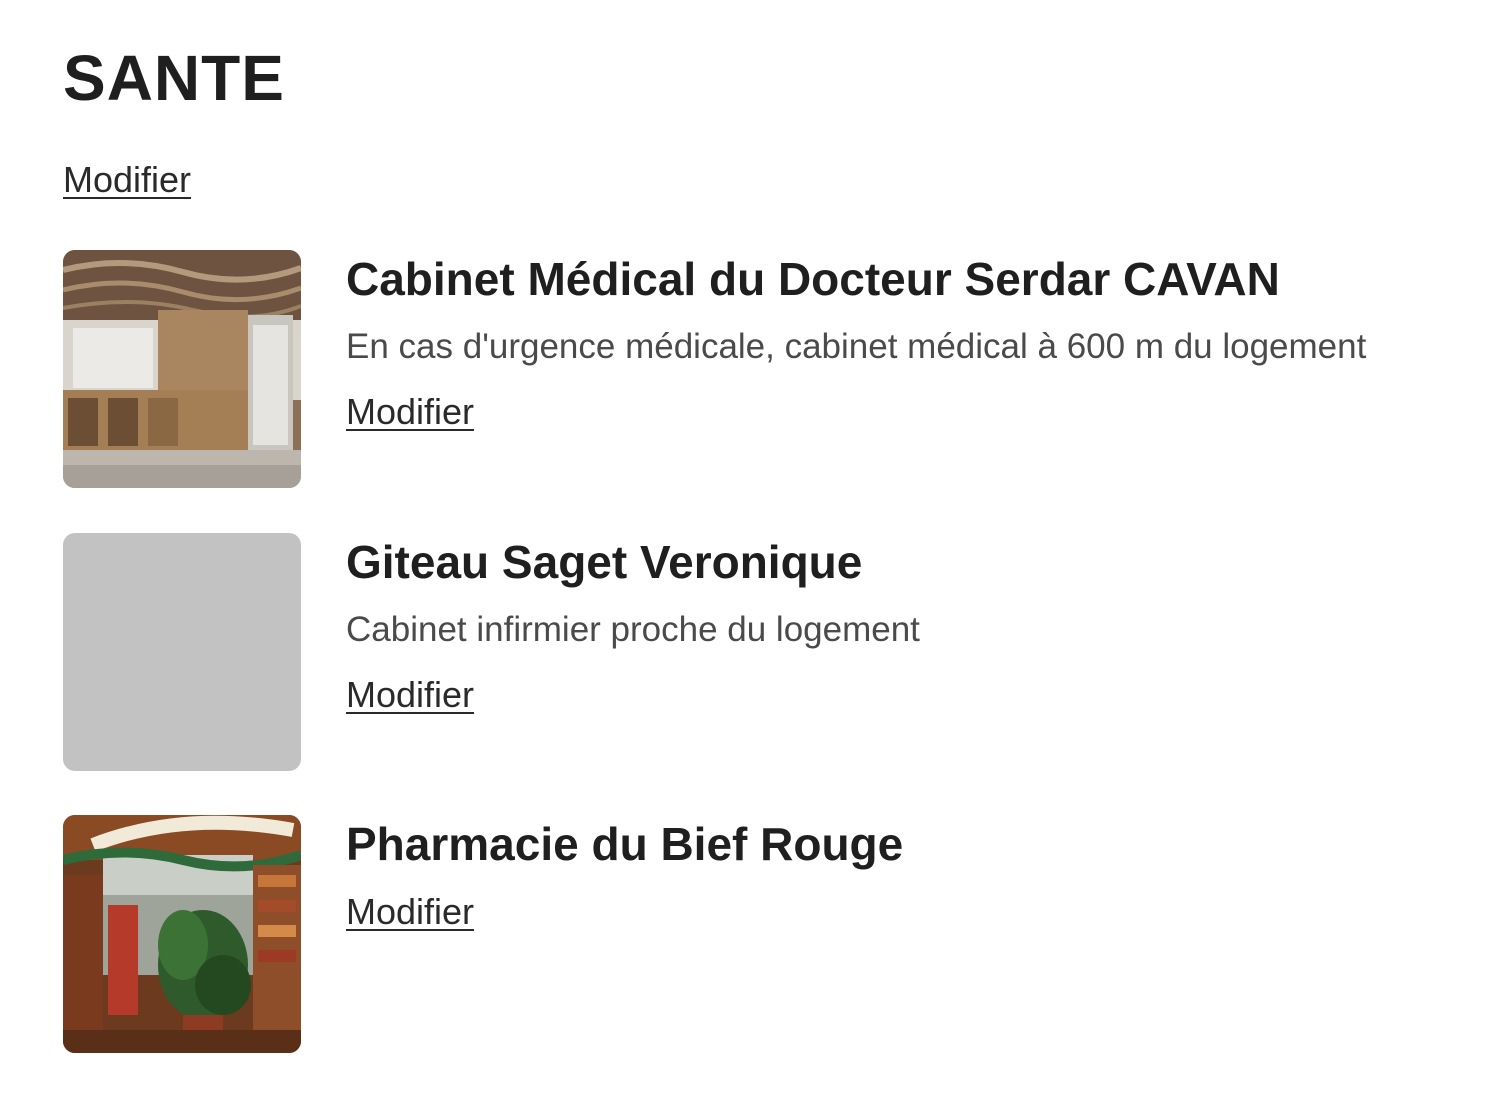 The image size is (1500, 1100). What do you see at coordinates (127, 180) in the screenshot?
I see `section-edit-link: Modifier` at bounding box center [127, 180].